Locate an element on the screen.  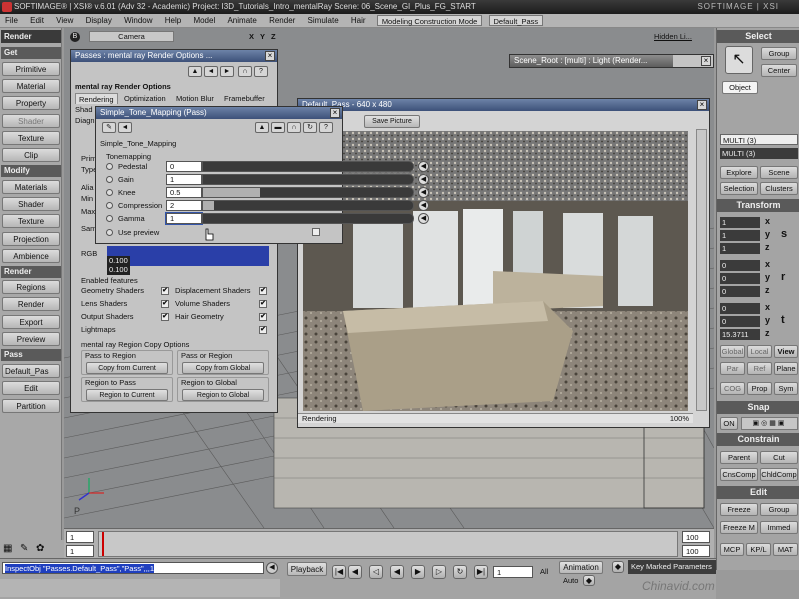
parent-button: Parent is located at coordinates (739, 457).